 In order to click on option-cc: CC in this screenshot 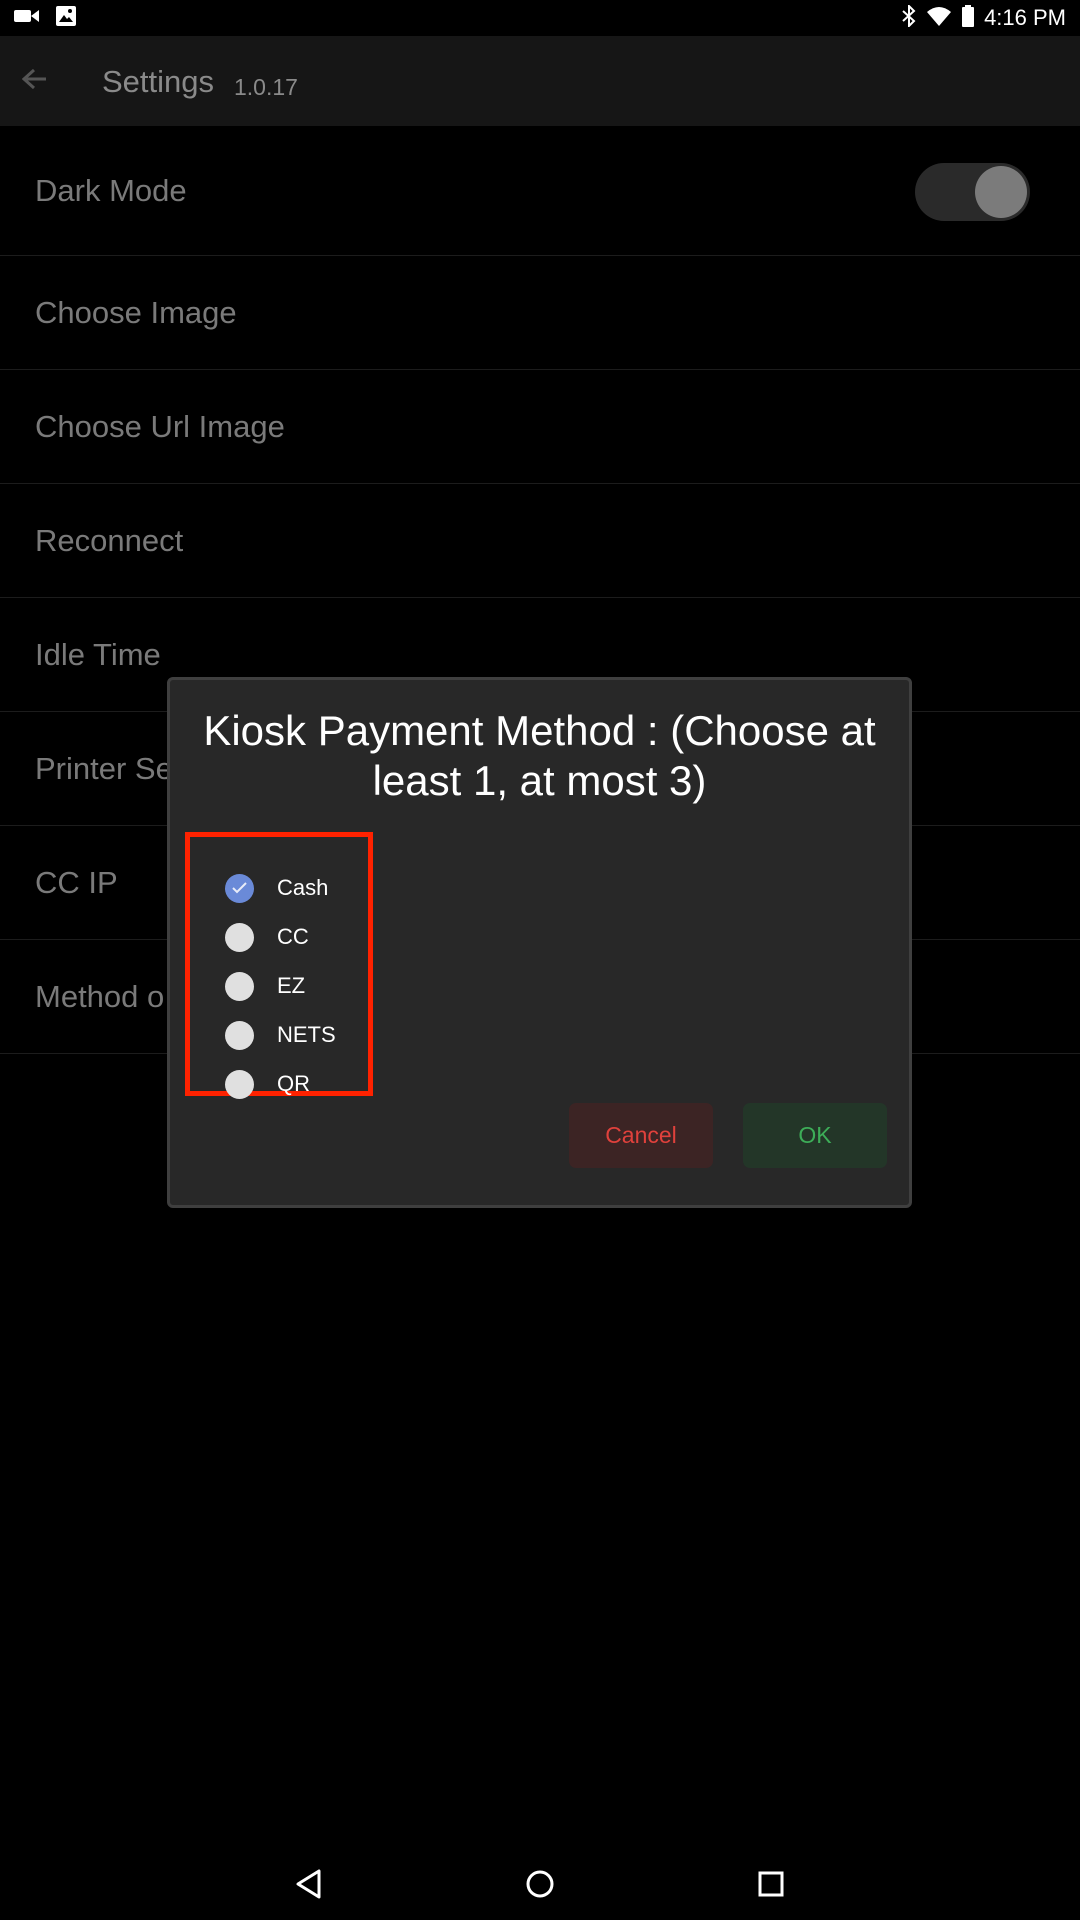, I will do `click(290, 937)`.